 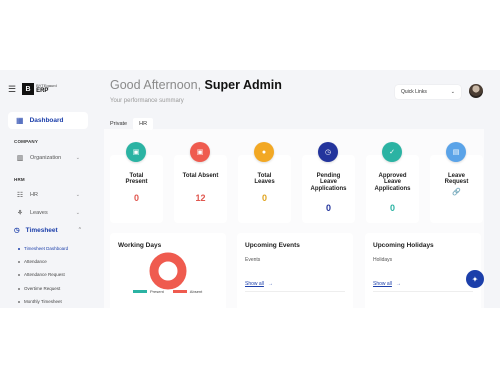 I want to click on check-circle-icon: ✓, so click(x=392, y=152).